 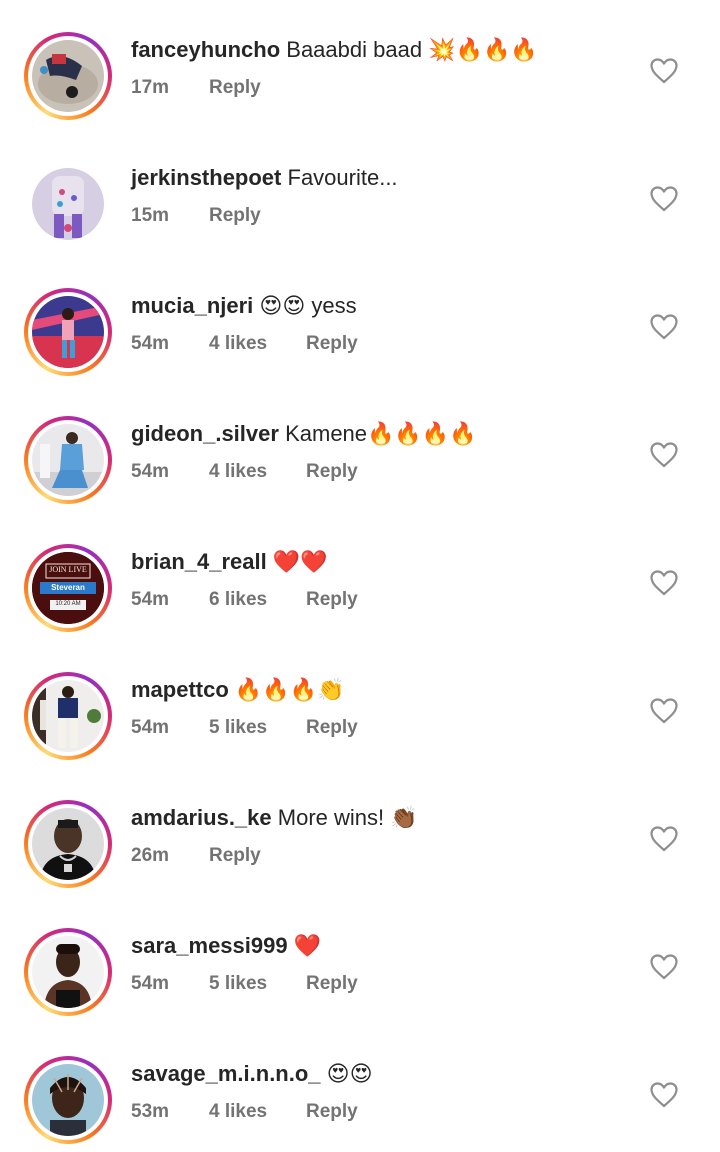 I want to click on comment-body: 🔥🔥🔥👏, so click(x=289, y=689).